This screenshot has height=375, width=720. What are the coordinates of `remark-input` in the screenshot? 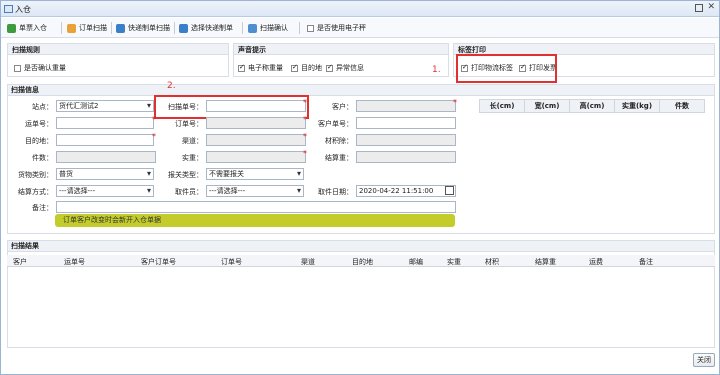 It's located at (256, 207).